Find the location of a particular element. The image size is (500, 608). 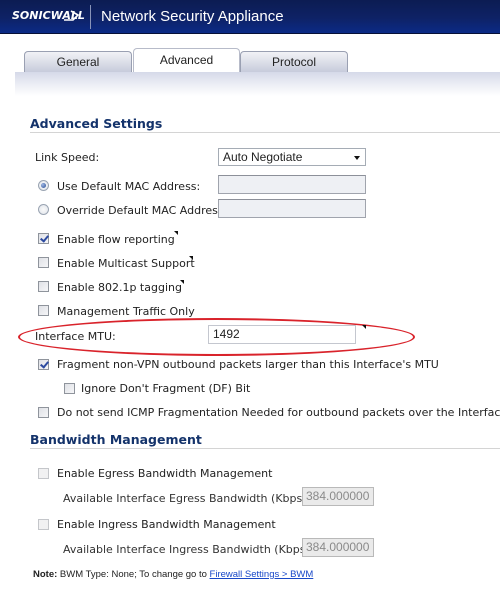

app-header: SONICWALL Network Security Appliance is located at coordinates (250, 17).